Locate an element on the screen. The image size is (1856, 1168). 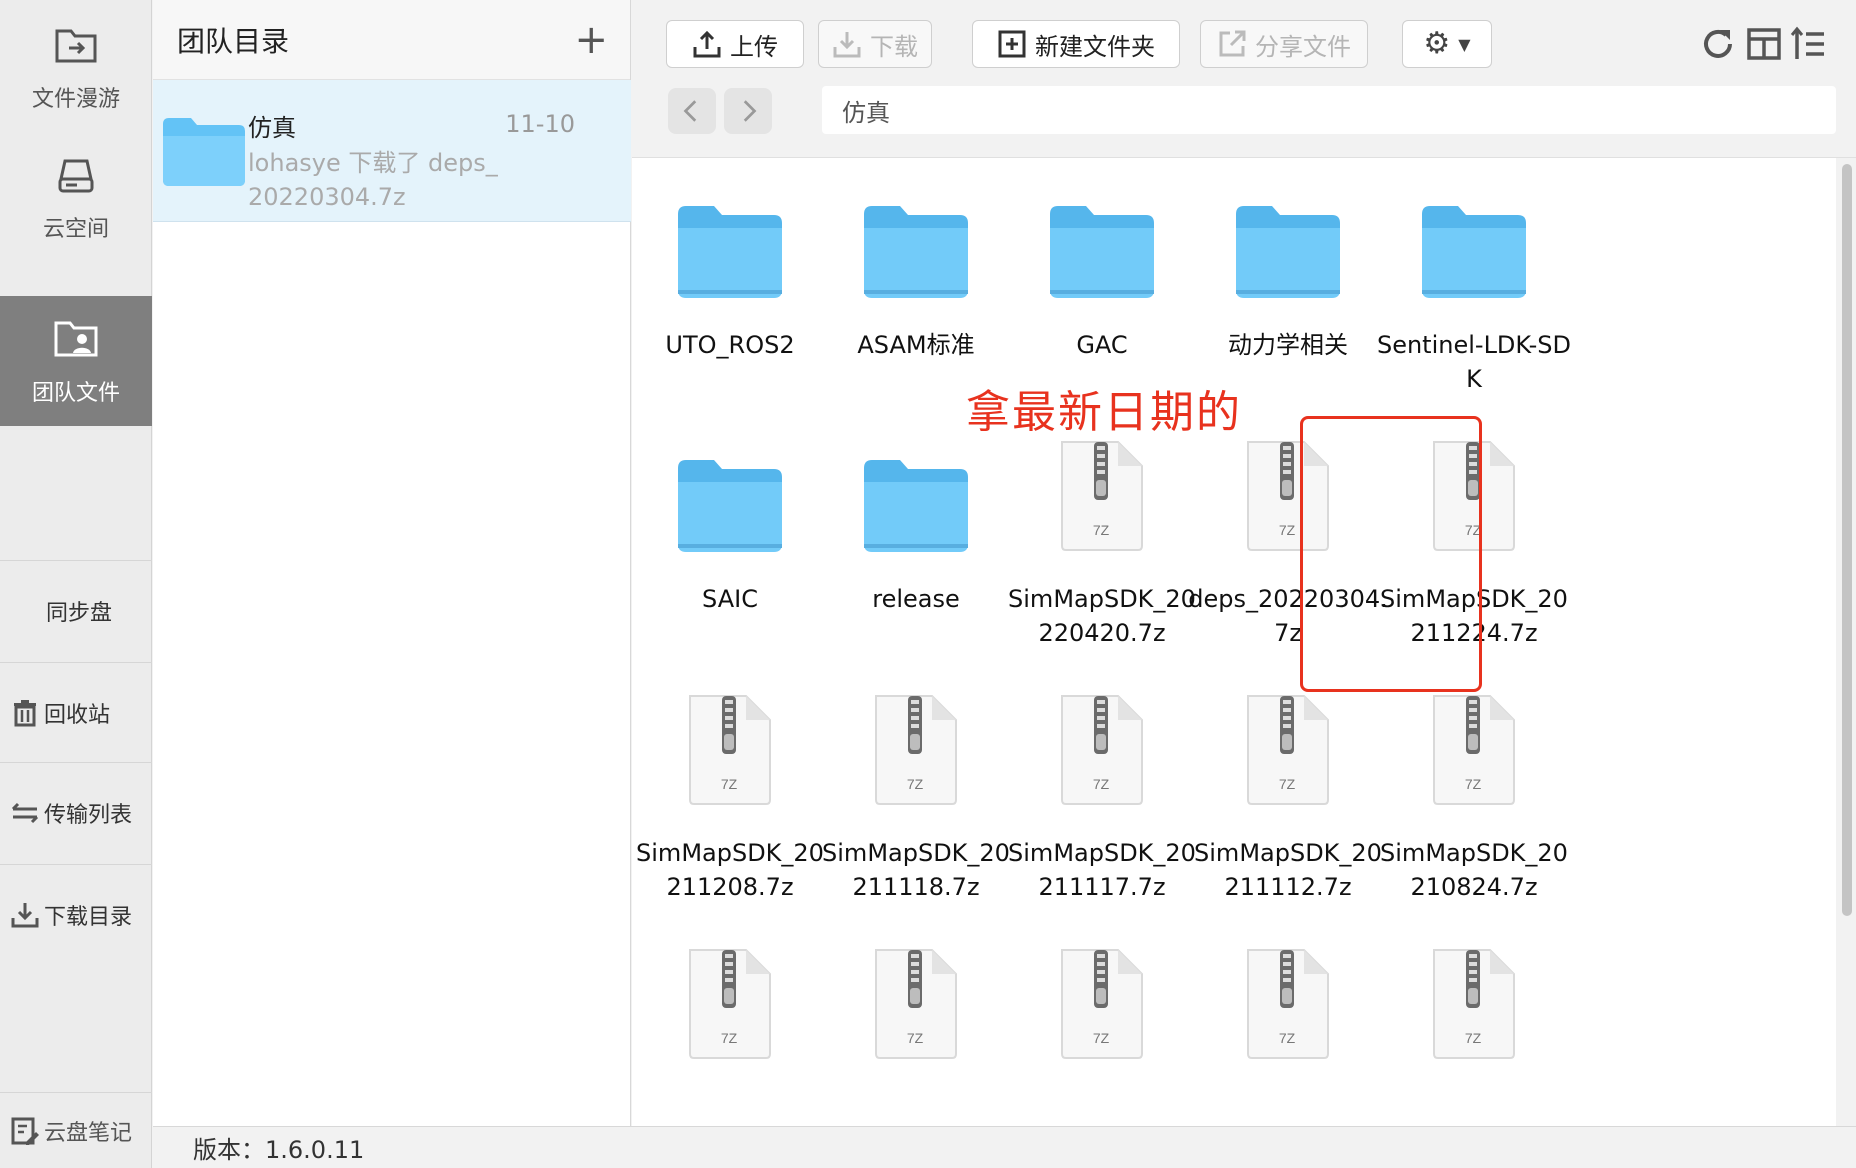
folder-tile: GAC is located at coordinates (1102, 270).